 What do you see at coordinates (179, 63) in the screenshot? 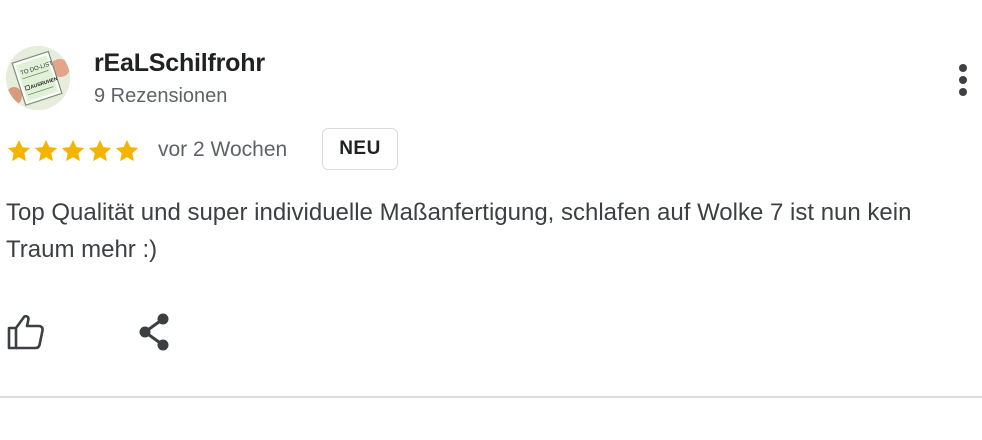
I see `author-name: rEaLSchilfrohr` at bounding box center [179, 63].